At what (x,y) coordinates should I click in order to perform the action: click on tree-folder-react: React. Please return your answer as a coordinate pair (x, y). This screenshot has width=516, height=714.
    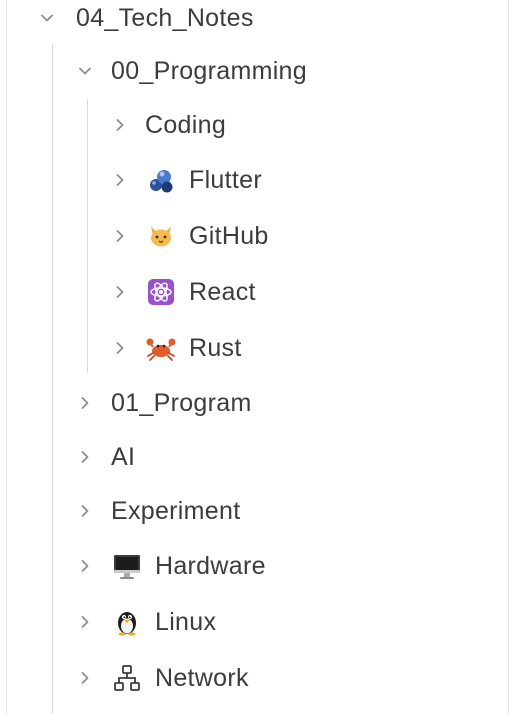
    Looking at the image, I should click on (254, 292).